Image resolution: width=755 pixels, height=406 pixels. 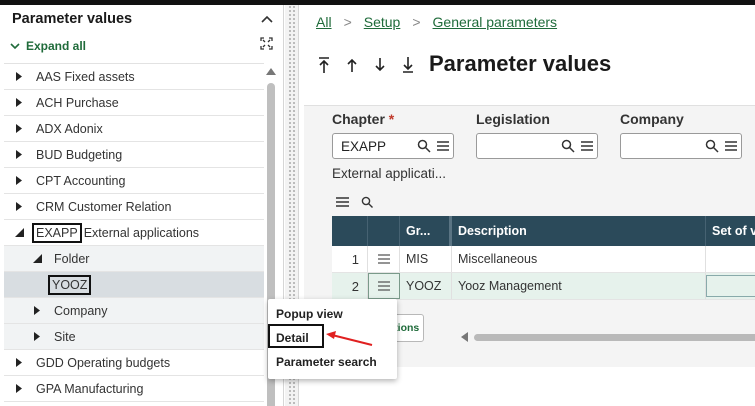 I want to click on tree-panel-title: Parameter values, so click(x=72, y=19).